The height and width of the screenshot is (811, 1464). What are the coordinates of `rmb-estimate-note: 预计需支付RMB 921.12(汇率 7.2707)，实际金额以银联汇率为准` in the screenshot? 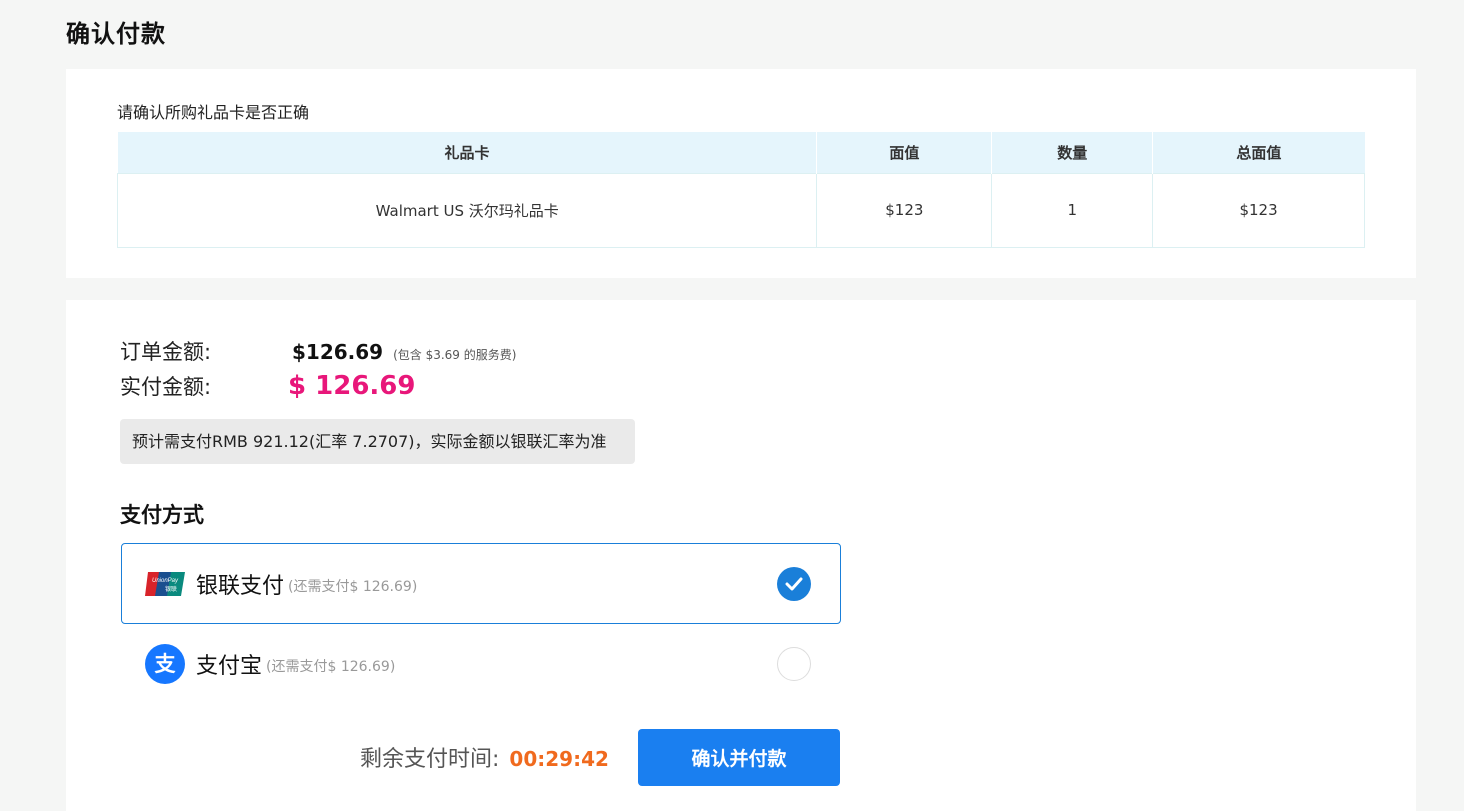 It's located at (377, 441).